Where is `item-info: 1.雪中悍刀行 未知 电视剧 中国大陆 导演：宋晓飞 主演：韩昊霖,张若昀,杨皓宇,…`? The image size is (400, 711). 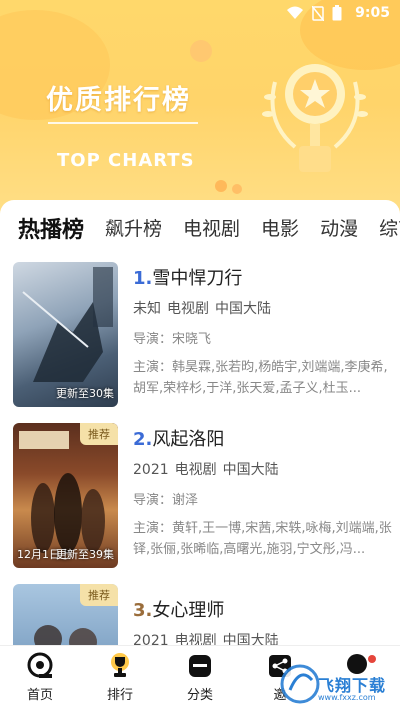
item-info: 1.雪中悍刀行 未知 电视剧 中国大陆 导演：宋晓飞 主演：韩昊霖,张若昀,杨皓宇,… is located at coordinates (263, 330).